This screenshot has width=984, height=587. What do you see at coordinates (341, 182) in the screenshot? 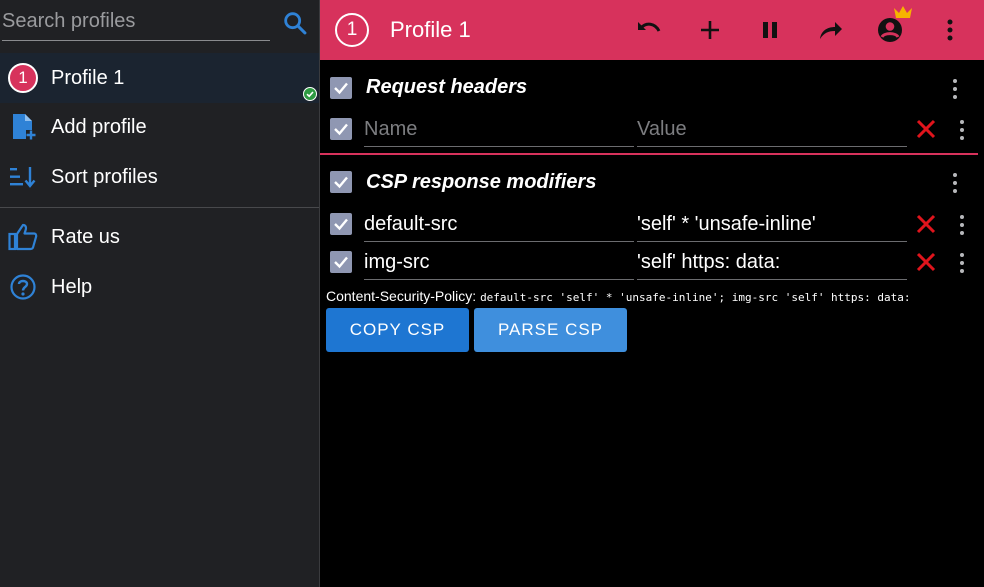
I see `csp-section-checkbox` at bounding box center [341, 182].